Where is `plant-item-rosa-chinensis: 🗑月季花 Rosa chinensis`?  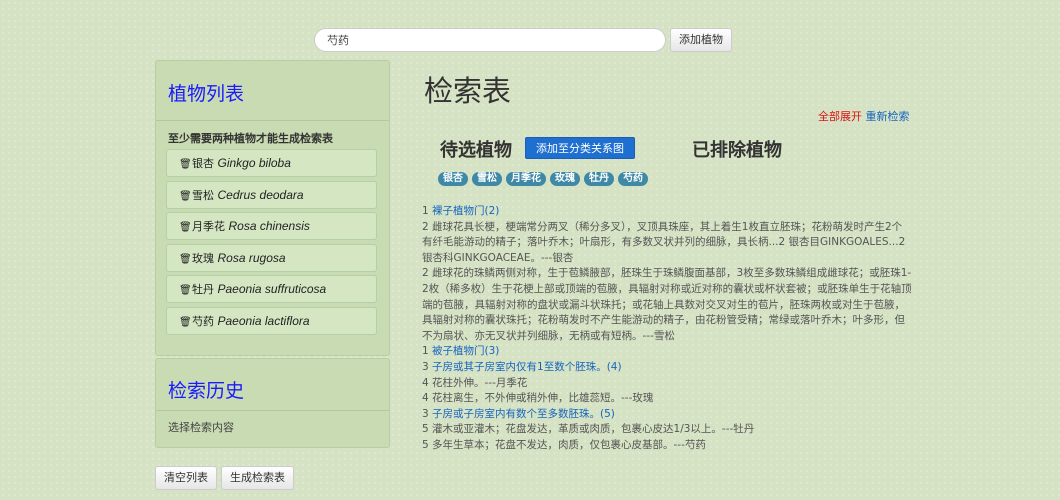 plant-item-rosa-chinensis: 🗑月季花 Rosa chinensis is located at coordinates (271, 226).